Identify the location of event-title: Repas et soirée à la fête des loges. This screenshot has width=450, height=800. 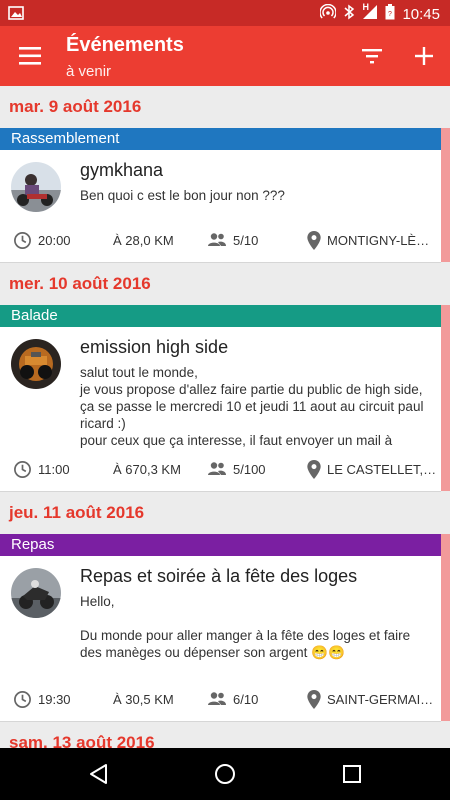
(219, 576).